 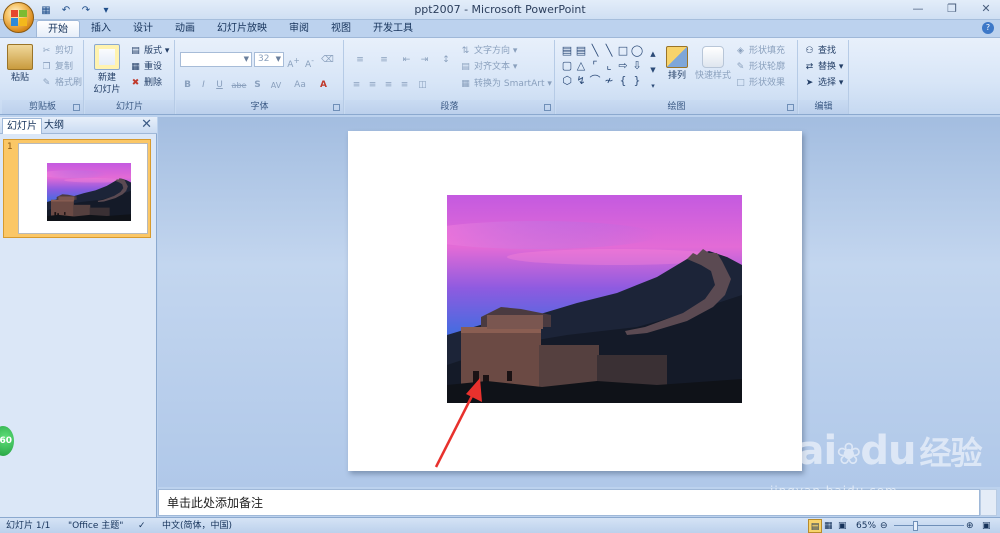 What do you see at coordinates (637, 50) in the screenshot?
I see `oval-shape-icon: ◯` at bounding box center [637, 50].